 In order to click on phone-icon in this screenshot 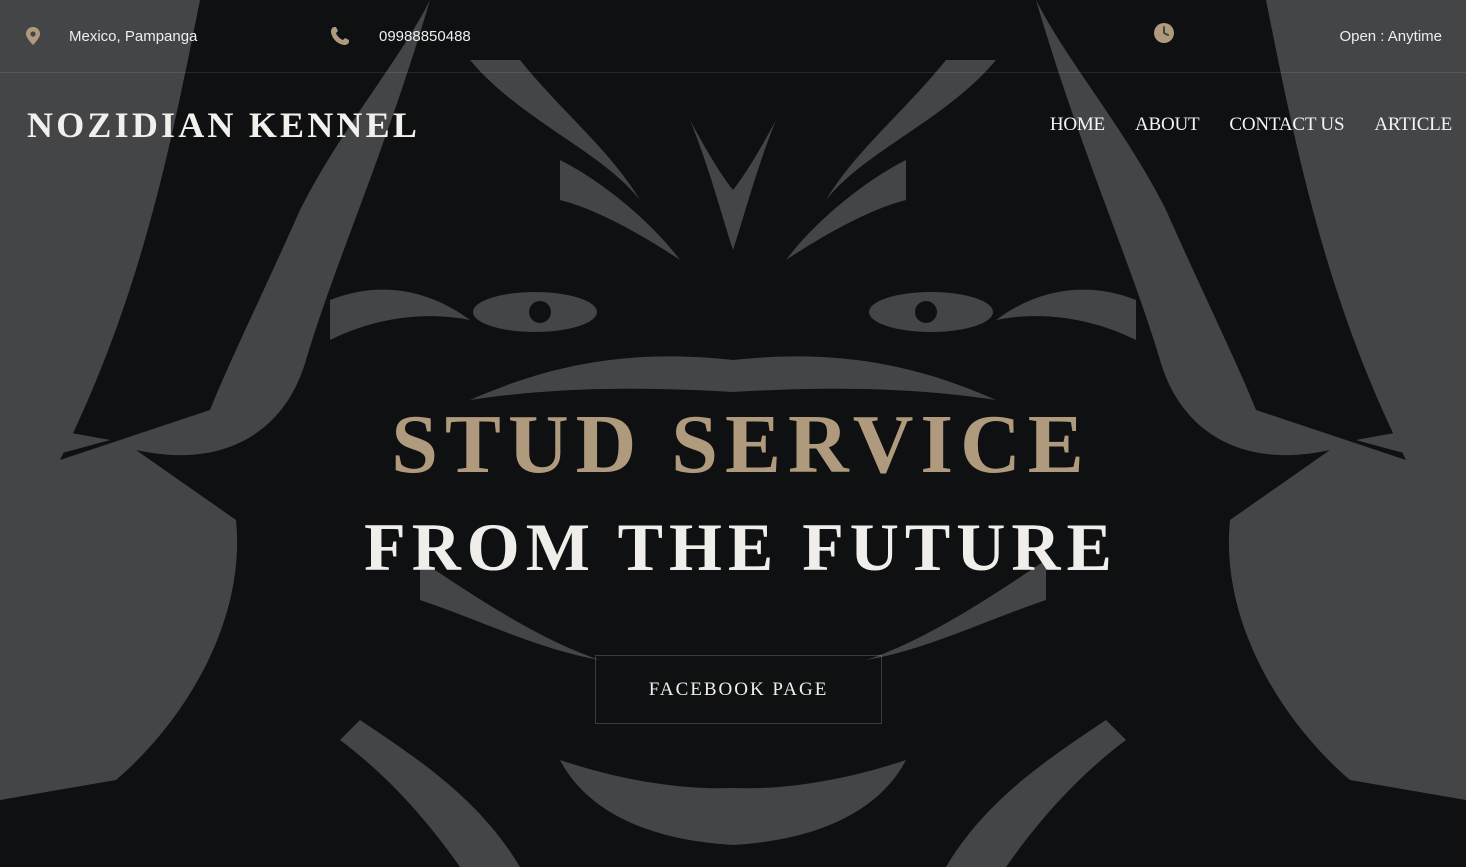, I will do `click(340, 36)`.